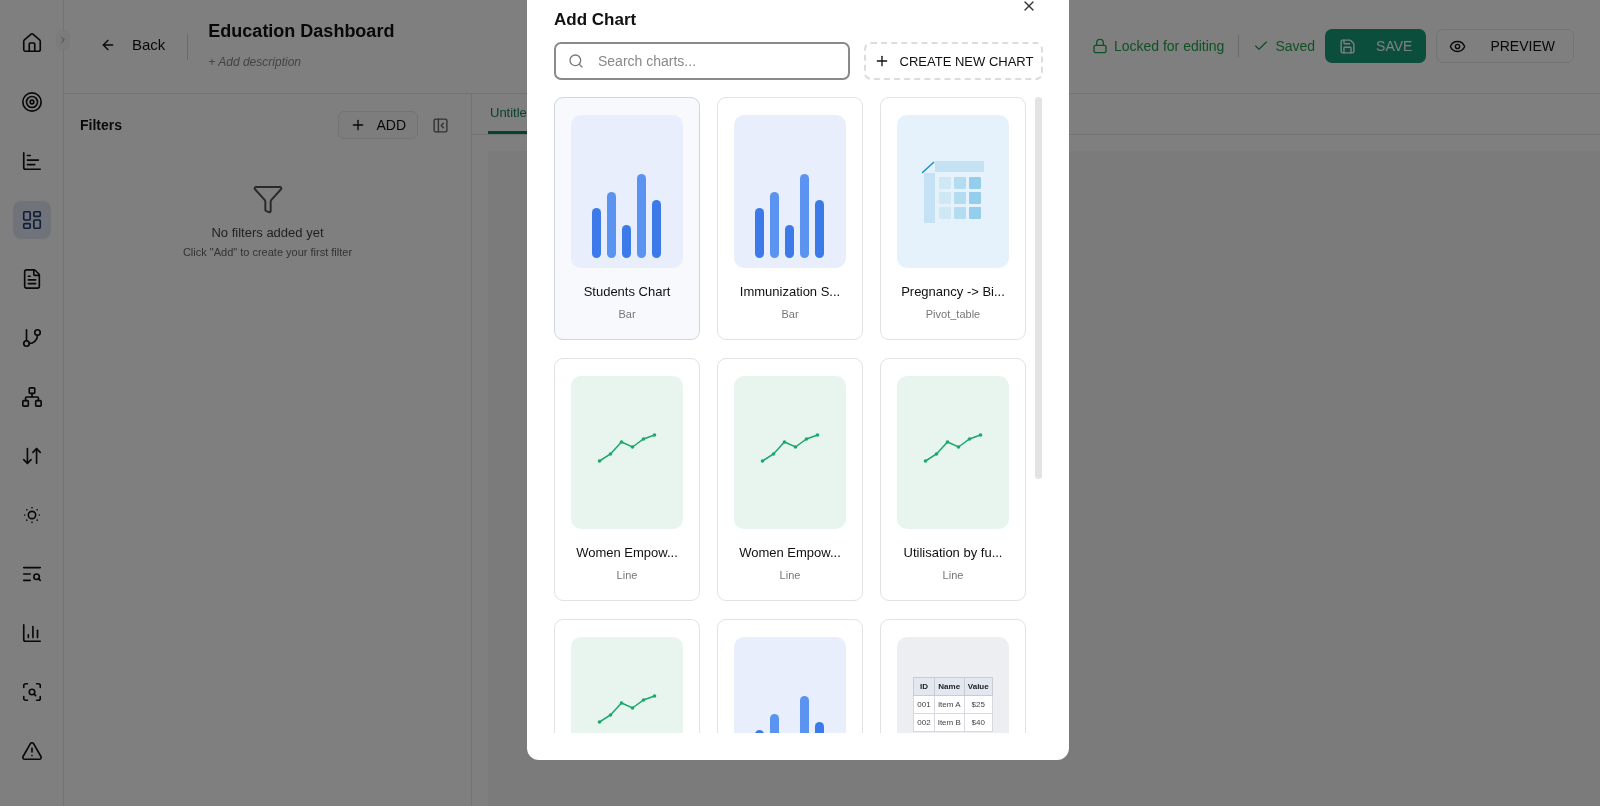 This screenshot has width=1600, height=806. I want to click on table-cell: 001, so click(924, 704).